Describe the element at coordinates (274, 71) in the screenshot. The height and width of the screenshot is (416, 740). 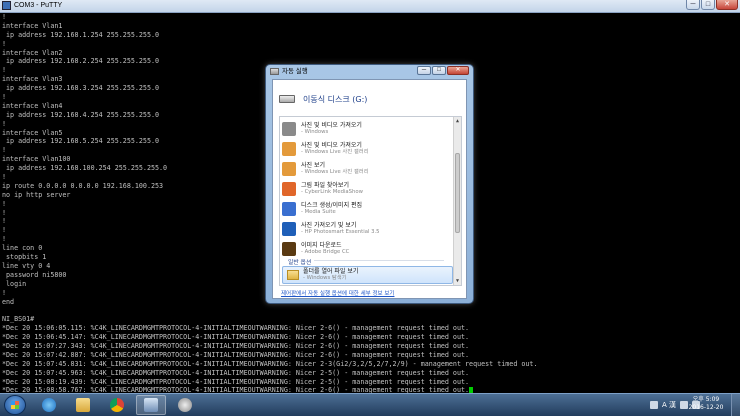
I see `autoplay-window-icon` at that location.